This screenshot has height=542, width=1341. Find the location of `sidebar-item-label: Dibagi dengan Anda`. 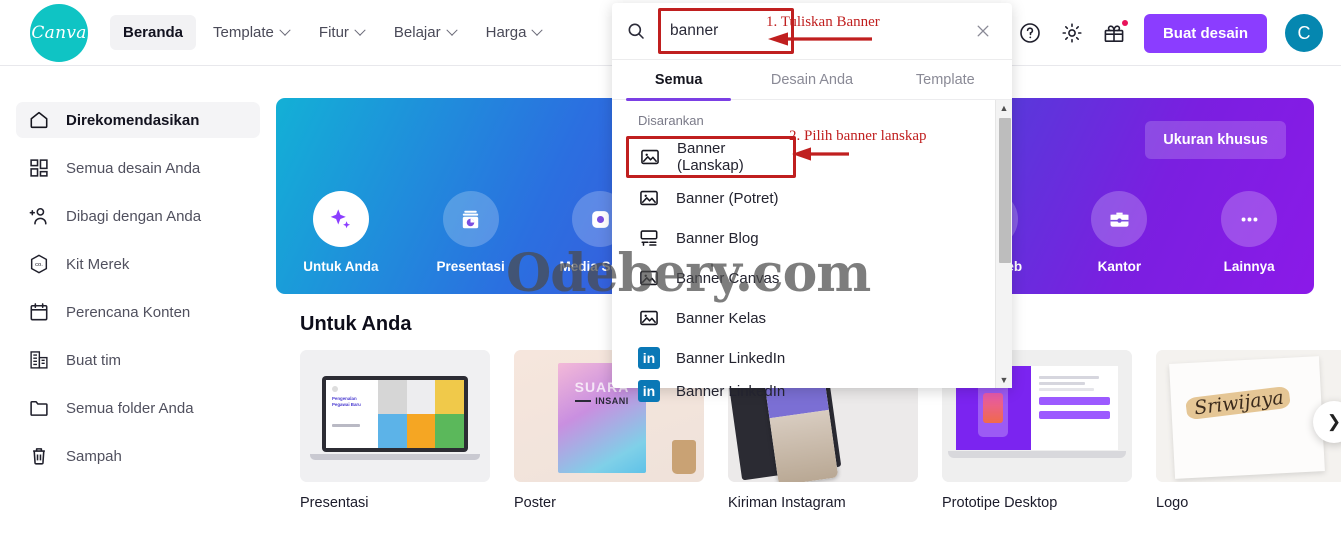

sidebar-item-label: Dibagi dengan Anda is located at coordinates (134, 216).